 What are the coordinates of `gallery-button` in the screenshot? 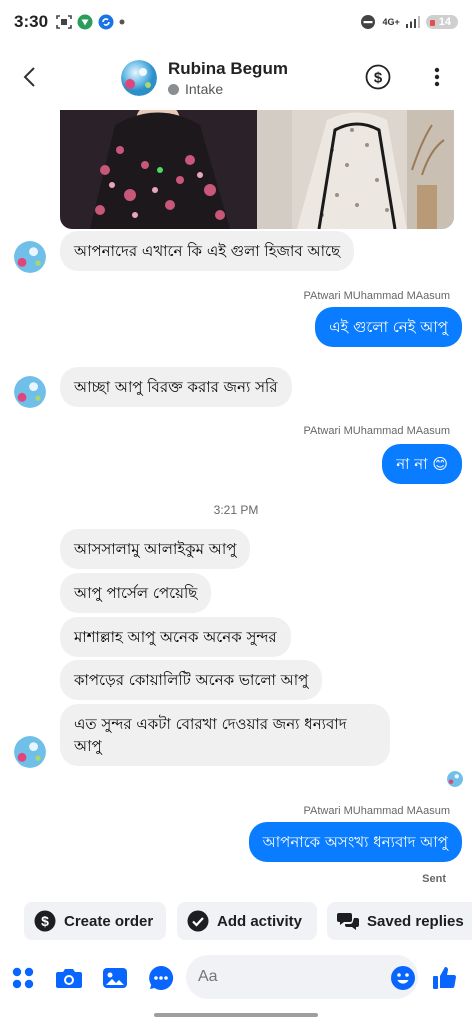 It's located at (115, 978).